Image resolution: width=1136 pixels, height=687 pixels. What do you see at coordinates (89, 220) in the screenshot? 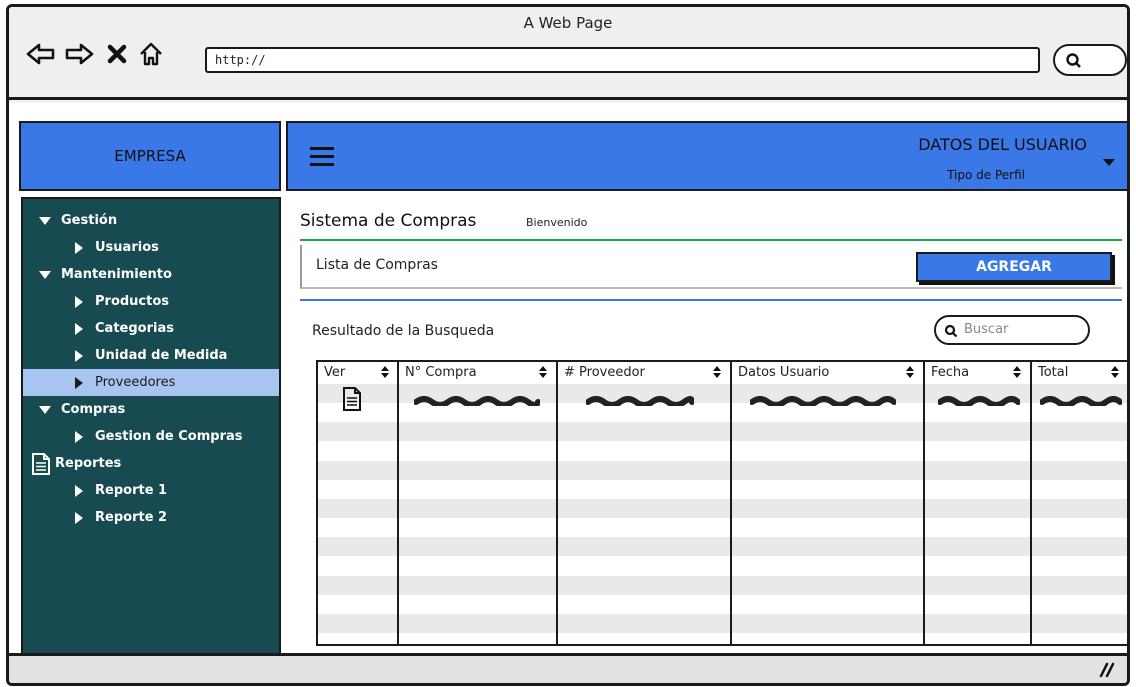
I see `sidebar-item-label: Gestión` at bounding box center [89, 220].